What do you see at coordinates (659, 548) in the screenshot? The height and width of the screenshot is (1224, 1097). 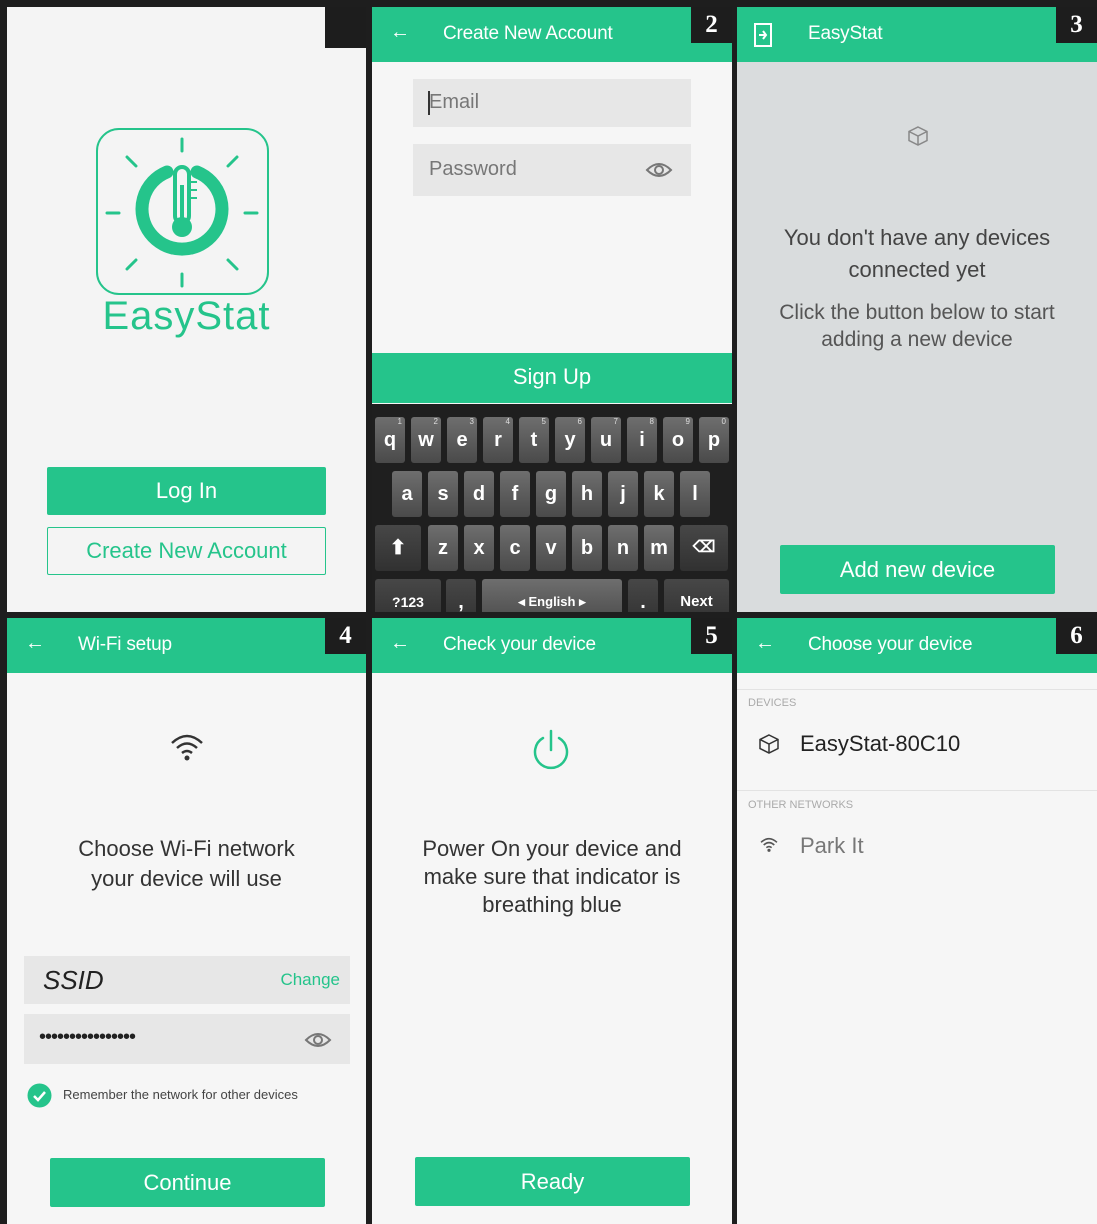 I see `key-m: m` at bounding box center [659, 548].